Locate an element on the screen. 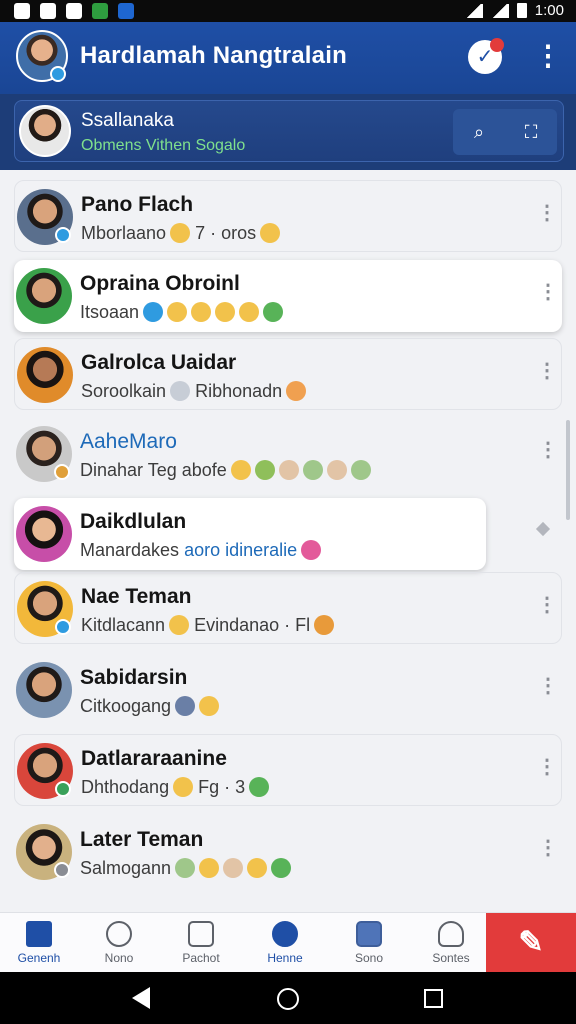 The width and height of the screenshot is (576, 1024). nav-item-location: Nono is located at coordinates (119, 943).